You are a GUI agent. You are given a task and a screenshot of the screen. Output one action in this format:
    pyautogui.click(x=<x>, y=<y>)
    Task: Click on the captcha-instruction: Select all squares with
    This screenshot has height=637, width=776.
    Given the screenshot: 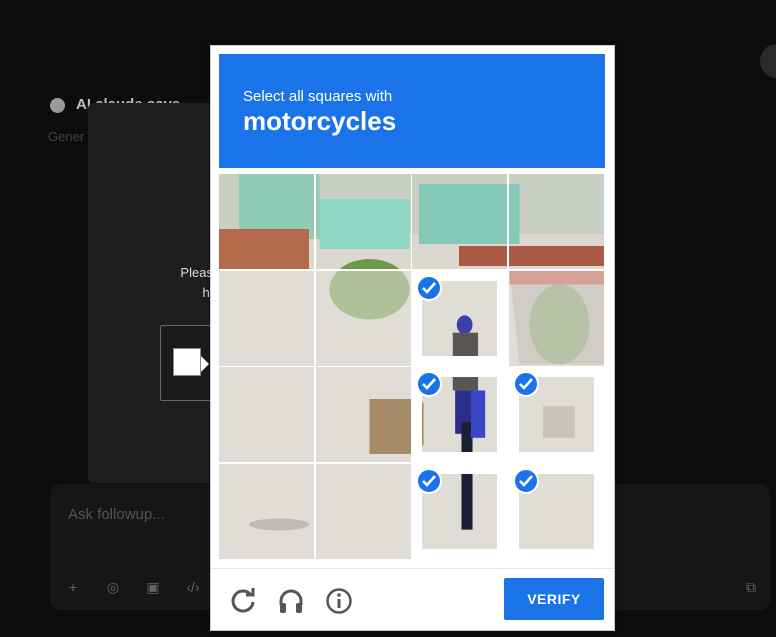 What is the action you would take?
    pyautogui.click(x=318, y=96)
    